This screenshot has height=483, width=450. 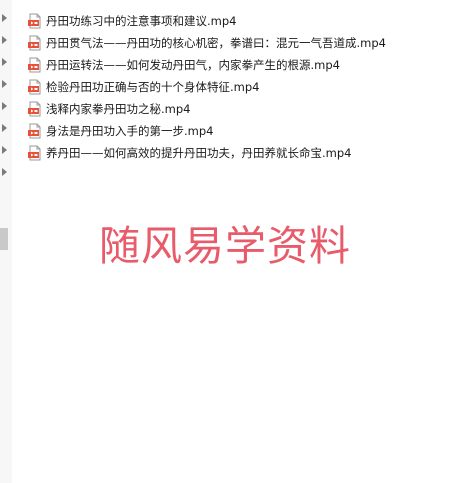 What do you see at coordinates (193, 65) in the screenshot?
I see `file-name: 丹田运转法——如何发动丹田气，内家拳产生的根源.mp4` at bounding box center [193, 65].